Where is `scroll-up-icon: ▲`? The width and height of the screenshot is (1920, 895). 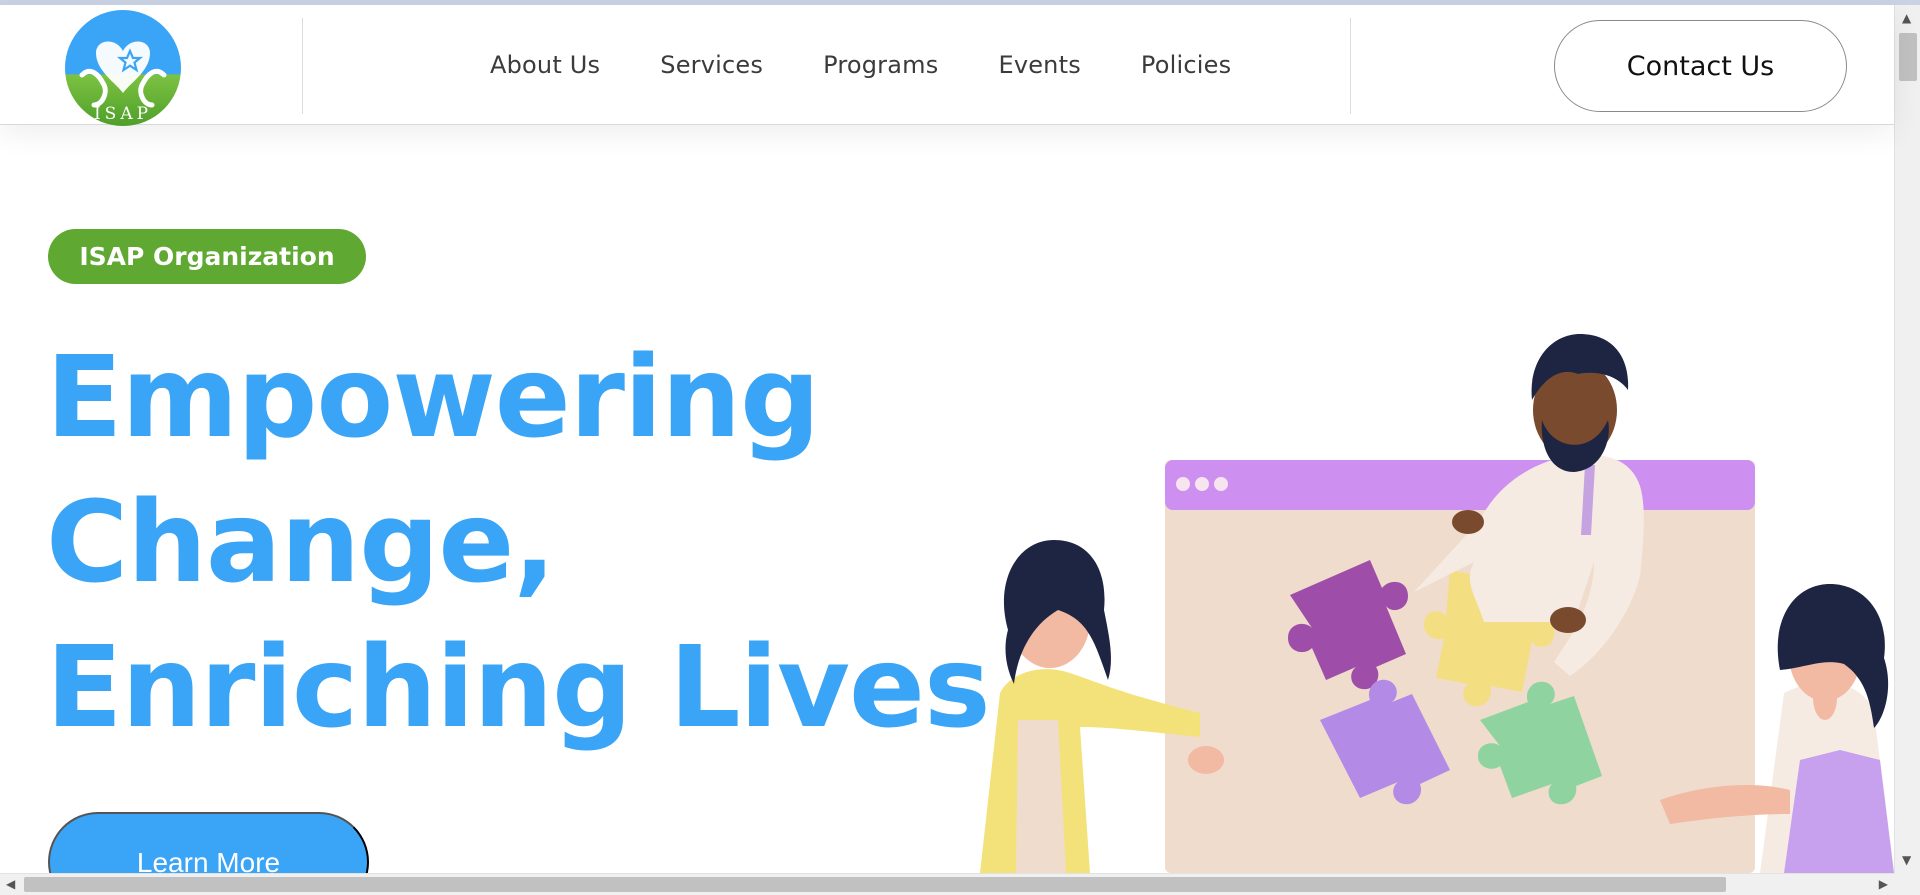
scroll-up-icon: ▲ is located at coordinates (1906, 18).